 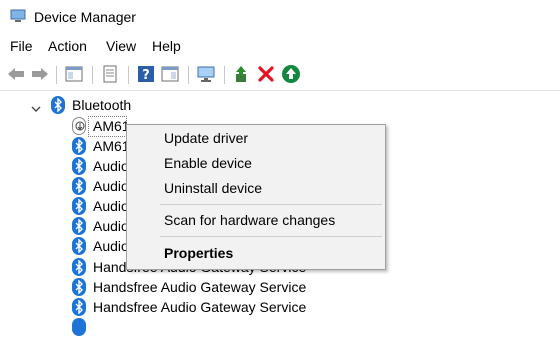 What do you see at coordinates (67, 46) in the screenshot?
I see `menu-action: Action` at bounding box center [67, 46].